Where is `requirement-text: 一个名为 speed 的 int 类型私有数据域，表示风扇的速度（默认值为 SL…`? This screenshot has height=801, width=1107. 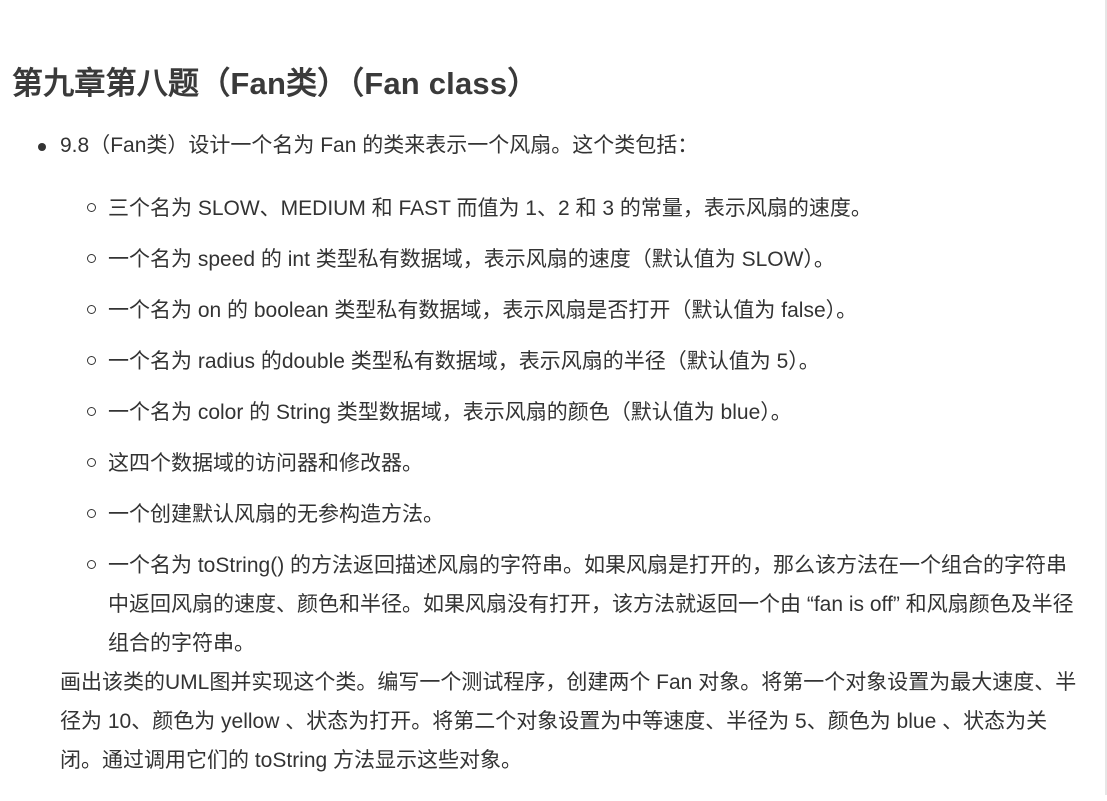
requirement-text: 一个名为 speed 的 int 类型私有数据域，表示风扇的速度（默认值为 SL… is located at coordinates (471, 259).